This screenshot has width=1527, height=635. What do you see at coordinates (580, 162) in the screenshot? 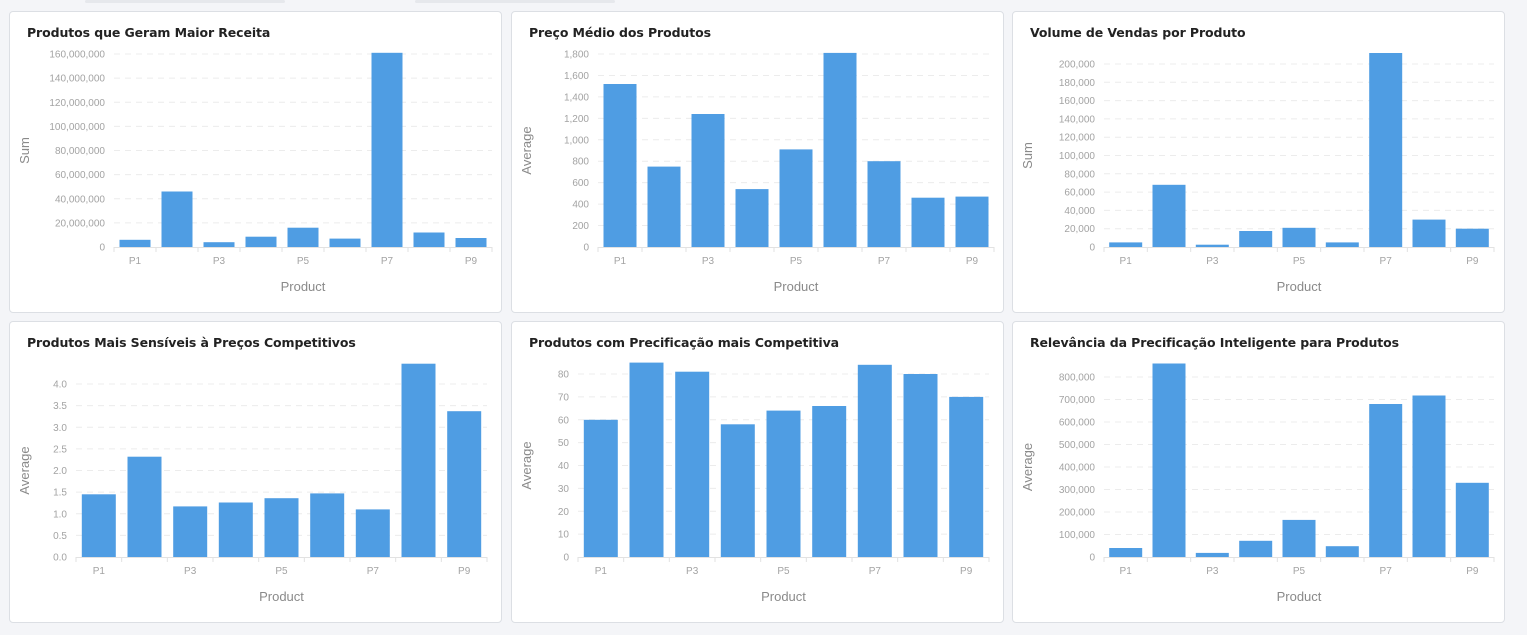
I see `y-tick-label: 800` at bounding box center [580, 162].